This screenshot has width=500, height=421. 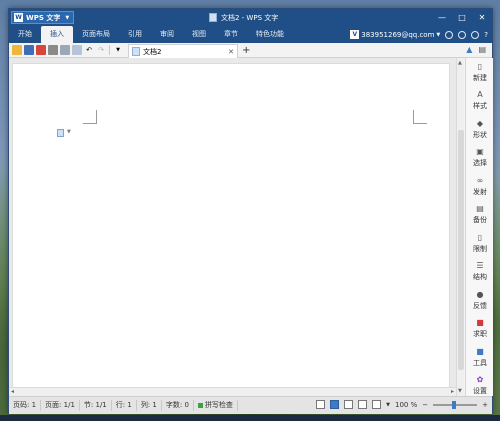 What do you see at coordinates (25, 405) in the screenshot?
I see `status-page: 页码: 1` at bounding box center [25, 405].